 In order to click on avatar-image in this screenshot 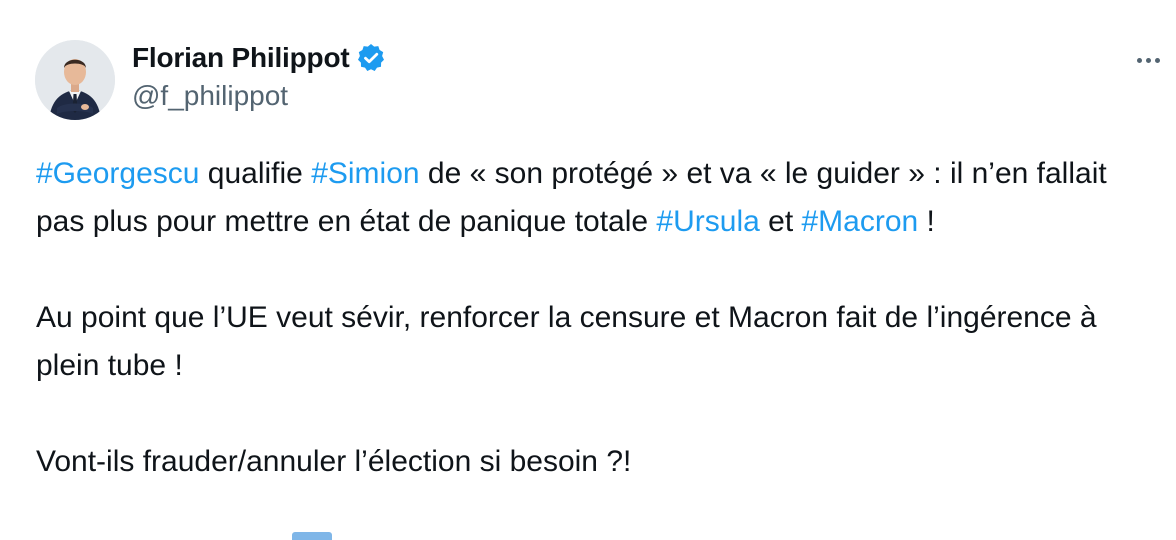, I will do `click(75, 80)`.